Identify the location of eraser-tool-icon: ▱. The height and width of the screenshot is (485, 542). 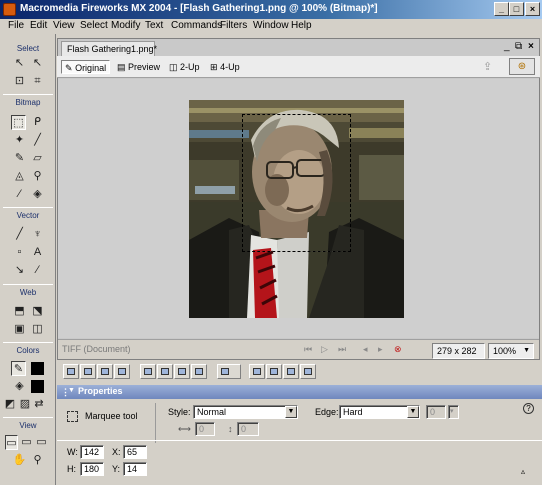
(37, 158).